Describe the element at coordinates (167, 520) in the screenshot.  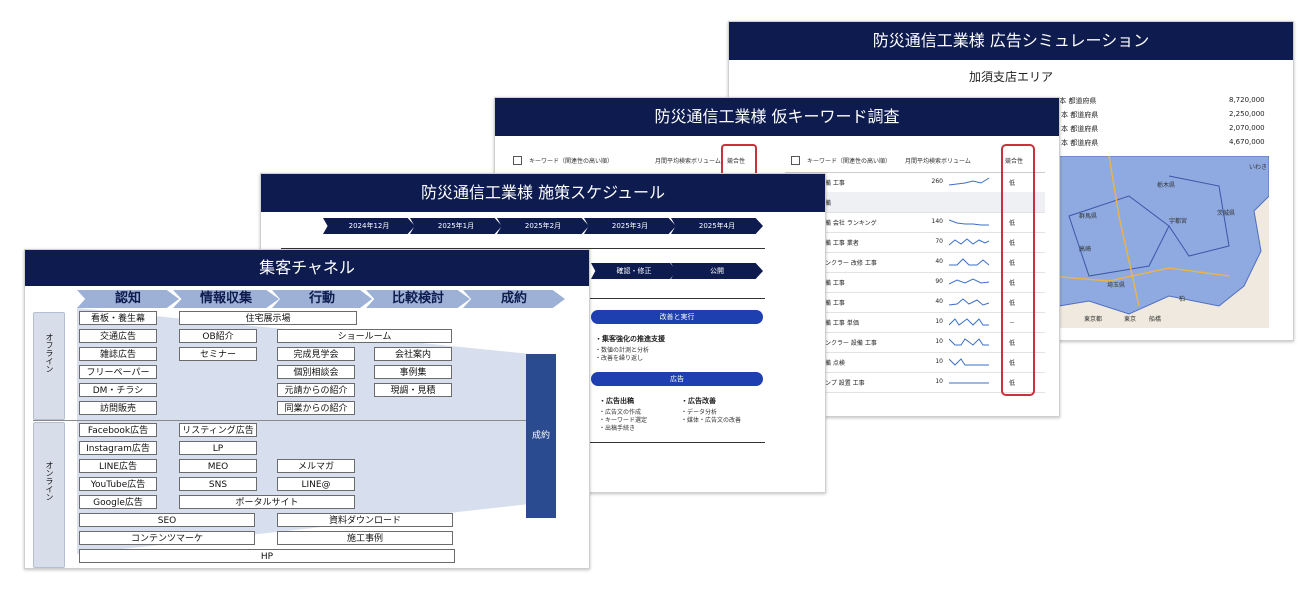
I see `channel-cell: SEO` at that location.